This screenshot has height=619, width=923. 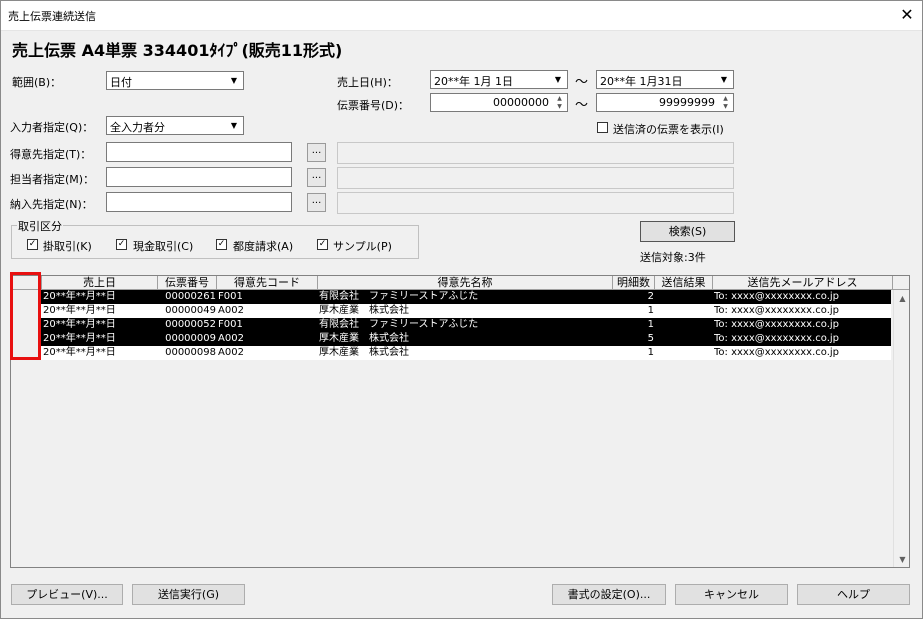 What do you see at coordinates (535, 178) in the screenshot?
I see `staff-name-display` at bounding box center [535, 178].